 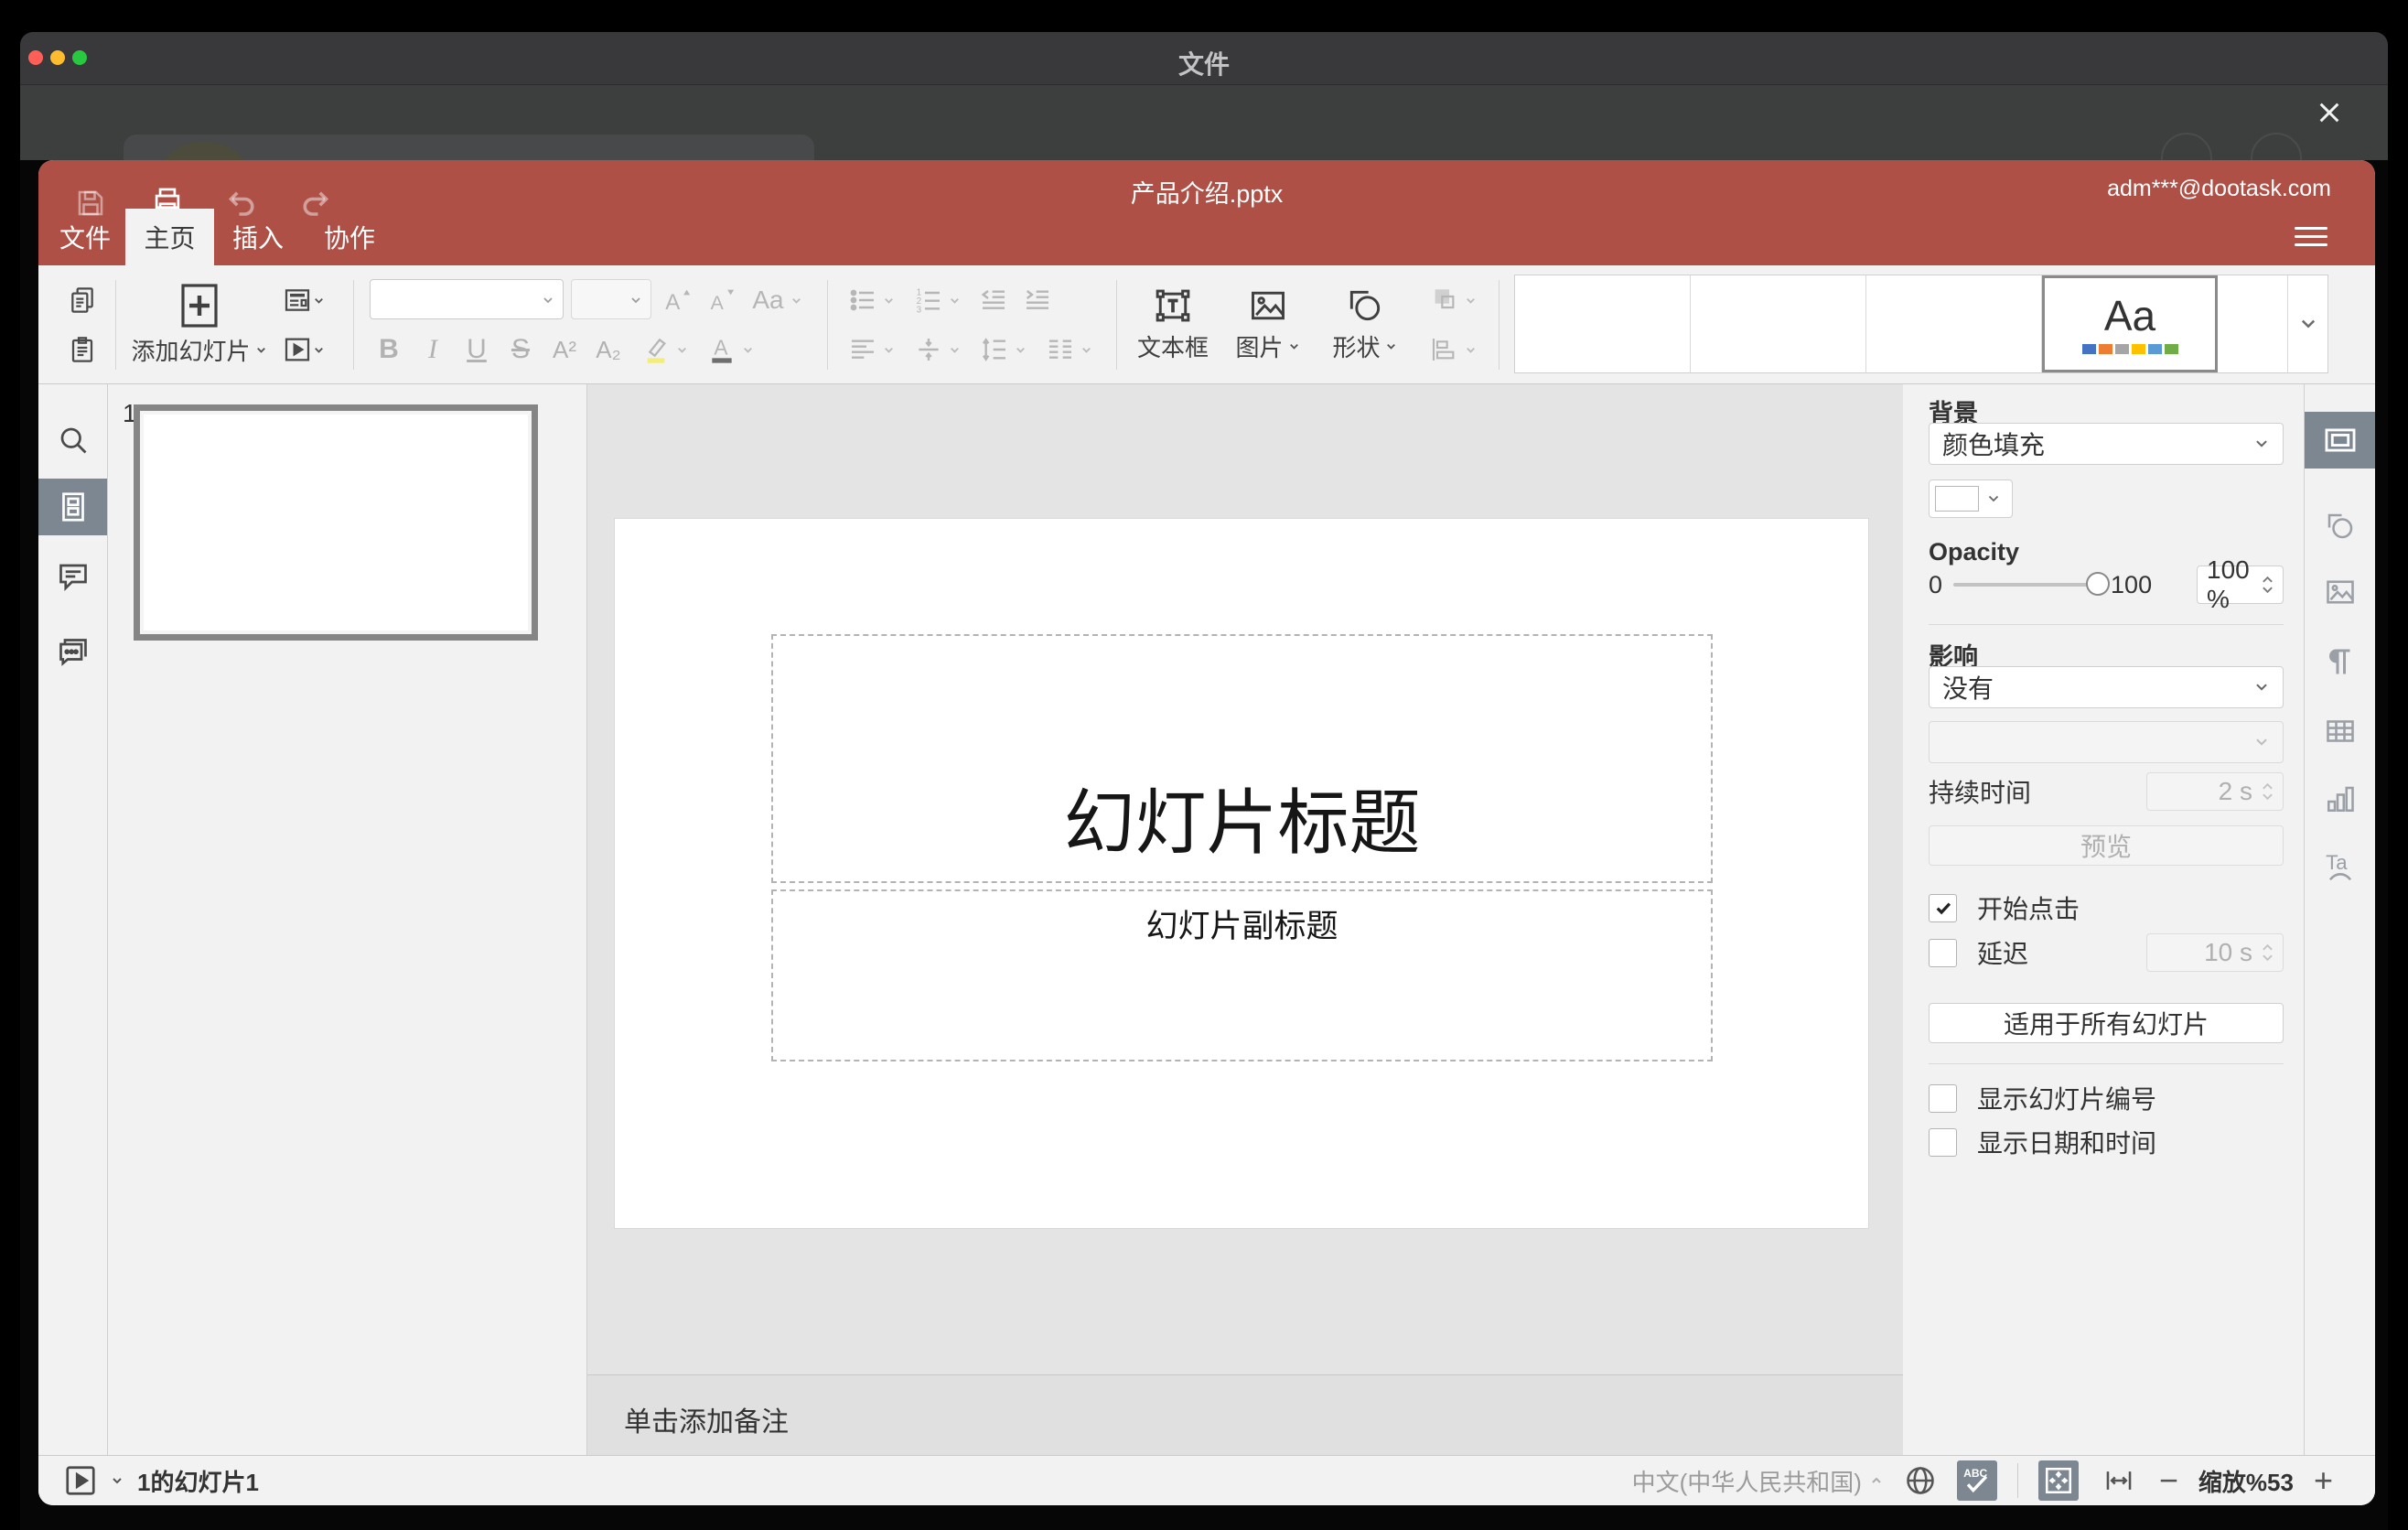 I want to click on shape-settings-tab, so click(x=2340, y=526).